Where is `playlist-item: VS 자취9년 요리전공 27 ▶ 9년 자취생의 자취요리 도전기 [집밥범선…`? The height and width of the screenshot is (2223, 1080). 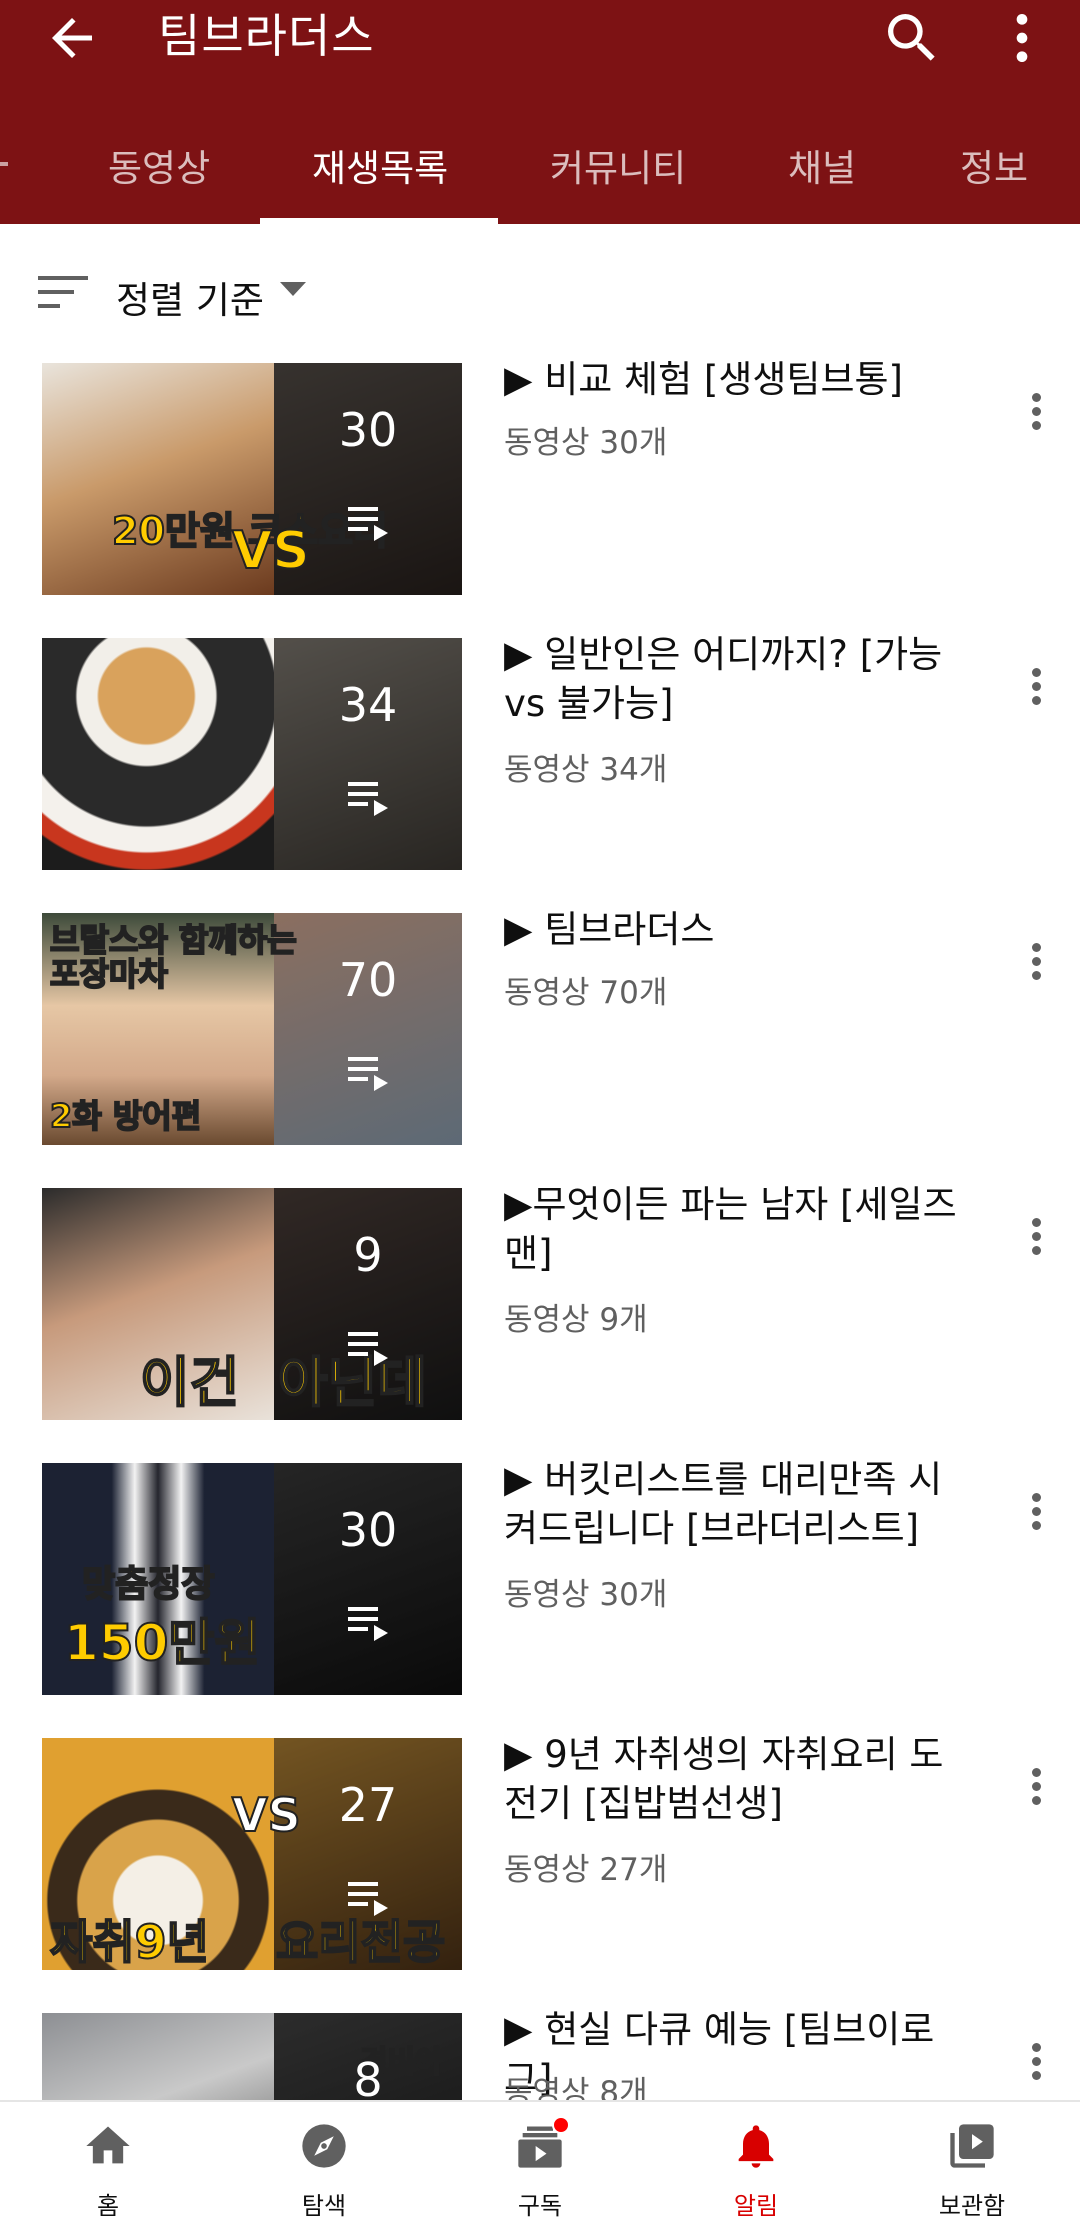 playlist-item: VS 자취9년 요리전공 27 ▶ 9년 자취생의 자취요리 도전기 [집밥범선… is located at coordinates (540, 1851).